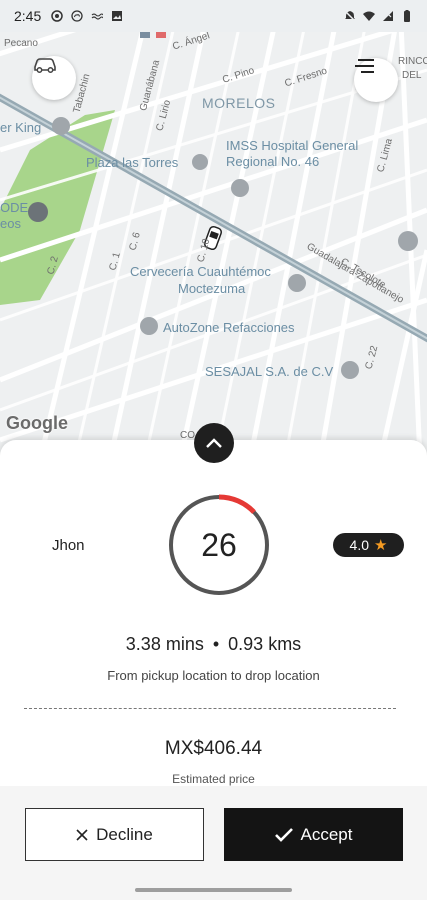  What do you see at coordinates (213, 16) in the screenshot?
I see `status-bar: 2:45` at bounding box center [213, 16].